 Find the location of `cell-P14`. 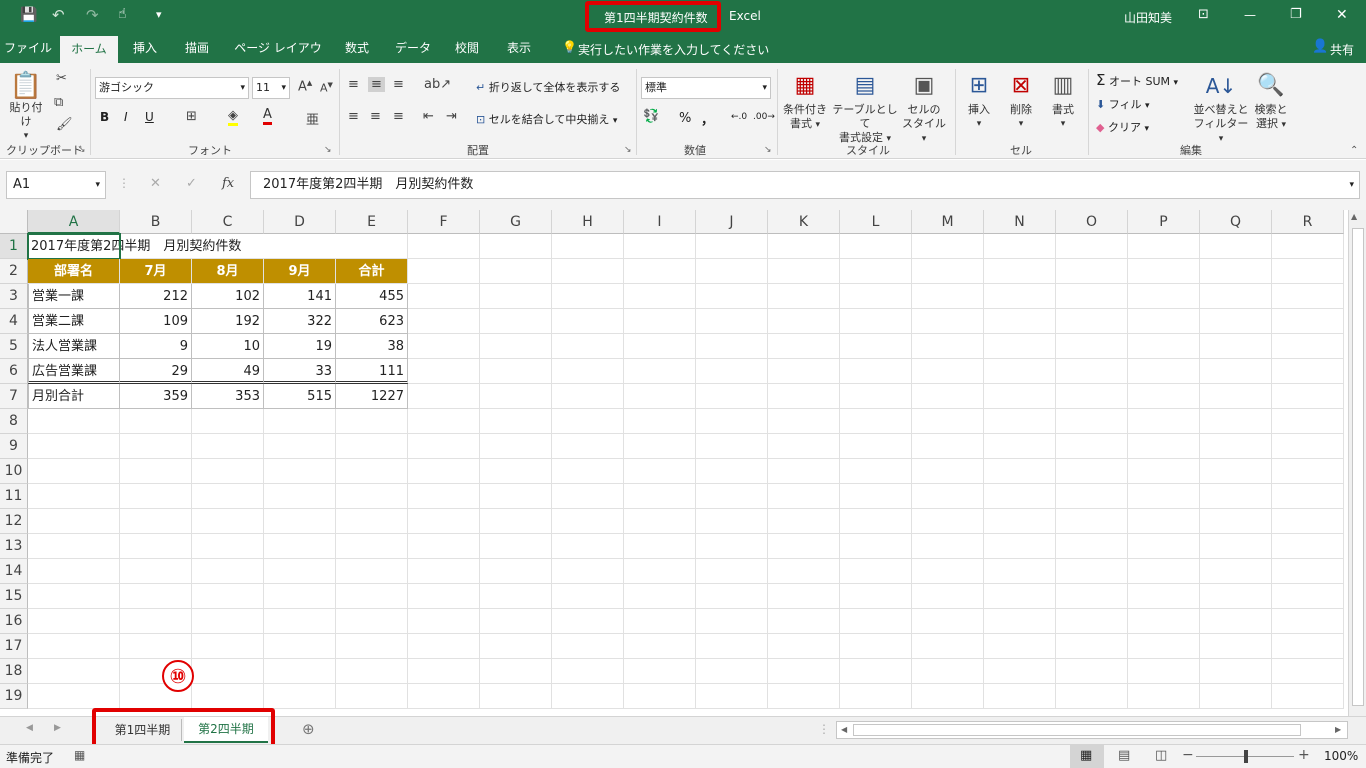

cell-P14 is located at coordinates (1164, 571).